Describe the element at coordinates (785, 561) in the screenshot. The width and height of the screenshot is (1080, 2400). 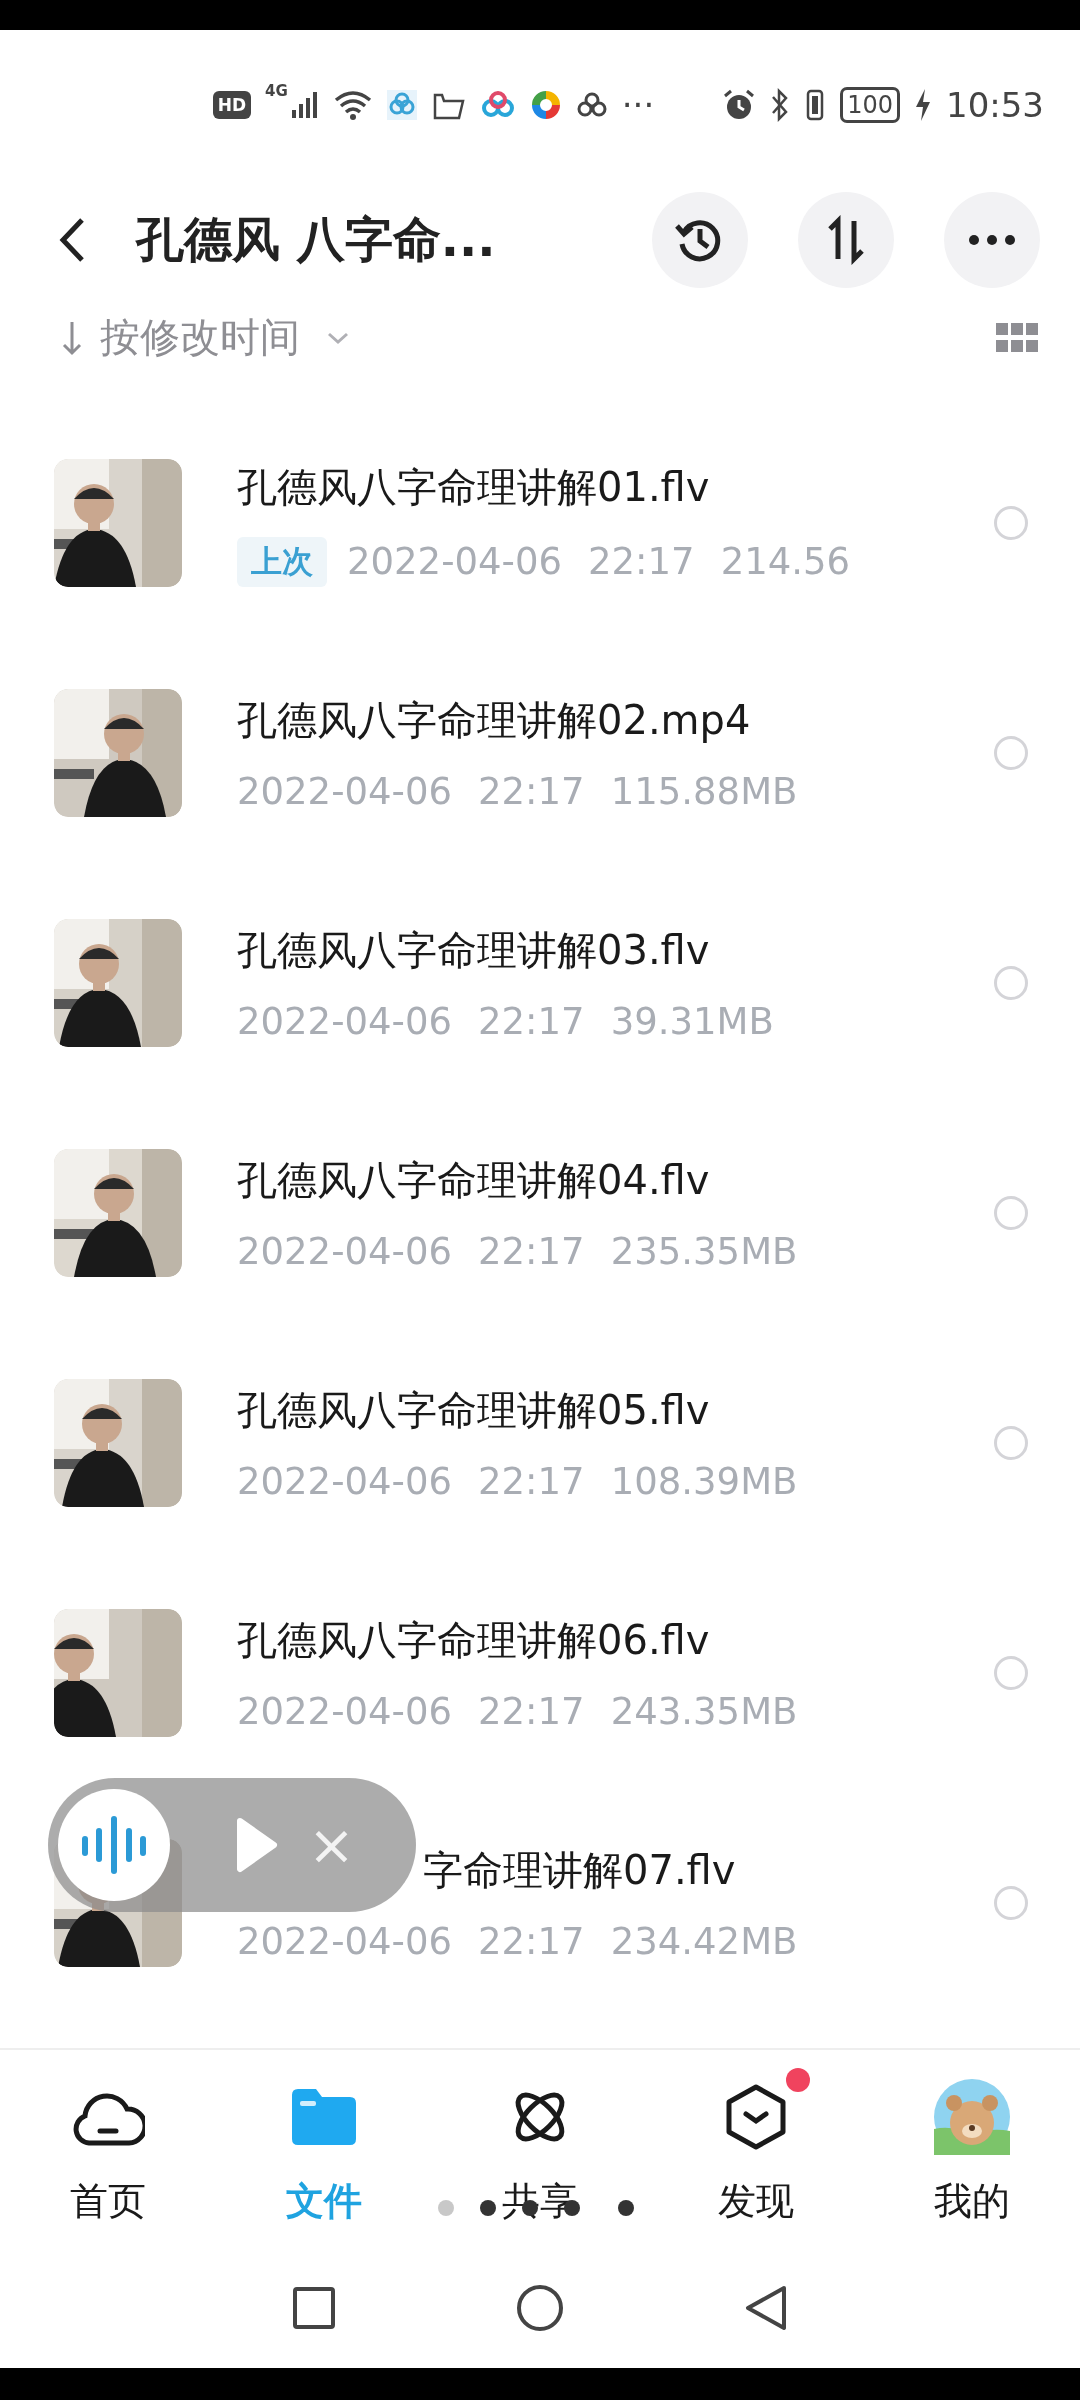
I see `file-size: 214.56` at that location.